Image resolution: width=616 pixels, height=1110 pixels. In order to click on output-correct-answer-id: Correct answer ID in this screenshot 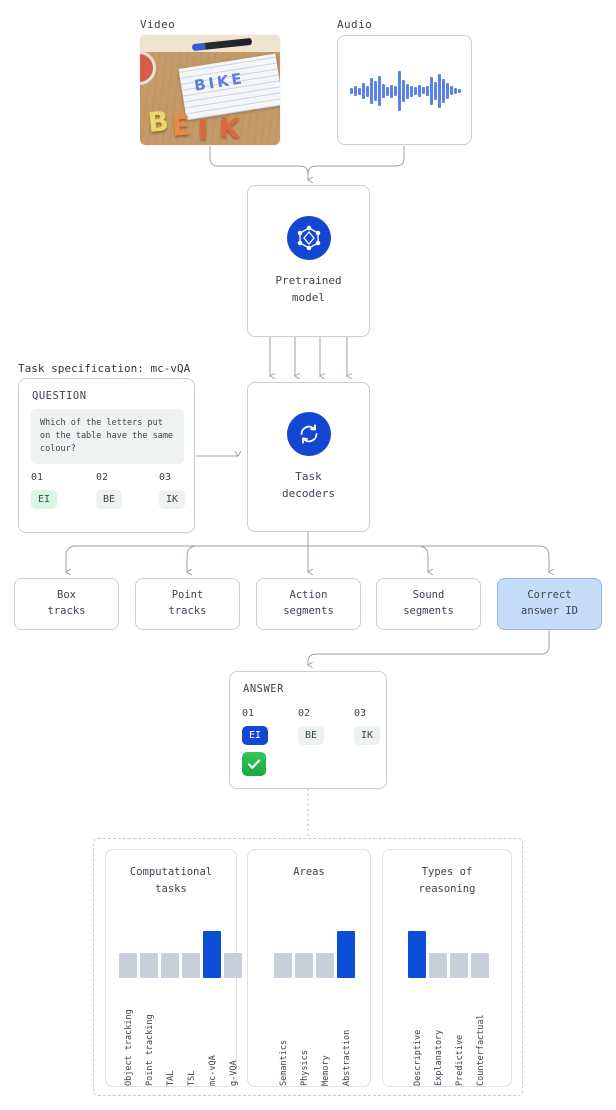, I will do `click(549, 604)`.